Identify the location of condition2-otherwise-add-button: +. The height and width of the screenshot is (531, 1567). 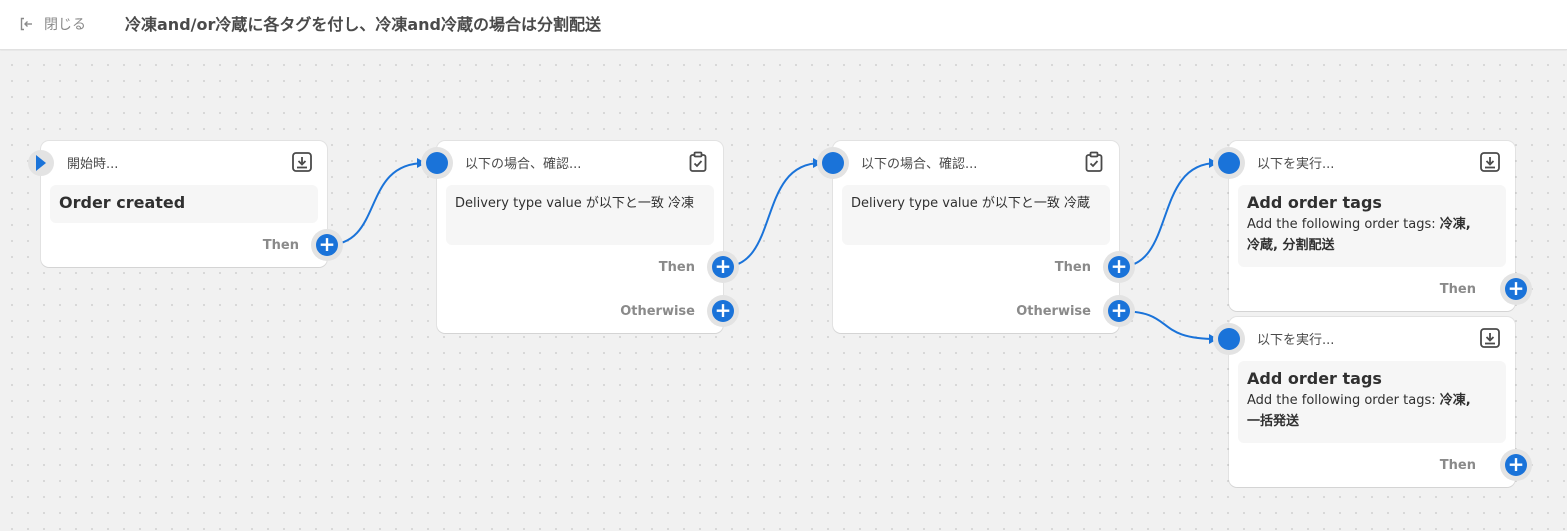
(1119, 311).